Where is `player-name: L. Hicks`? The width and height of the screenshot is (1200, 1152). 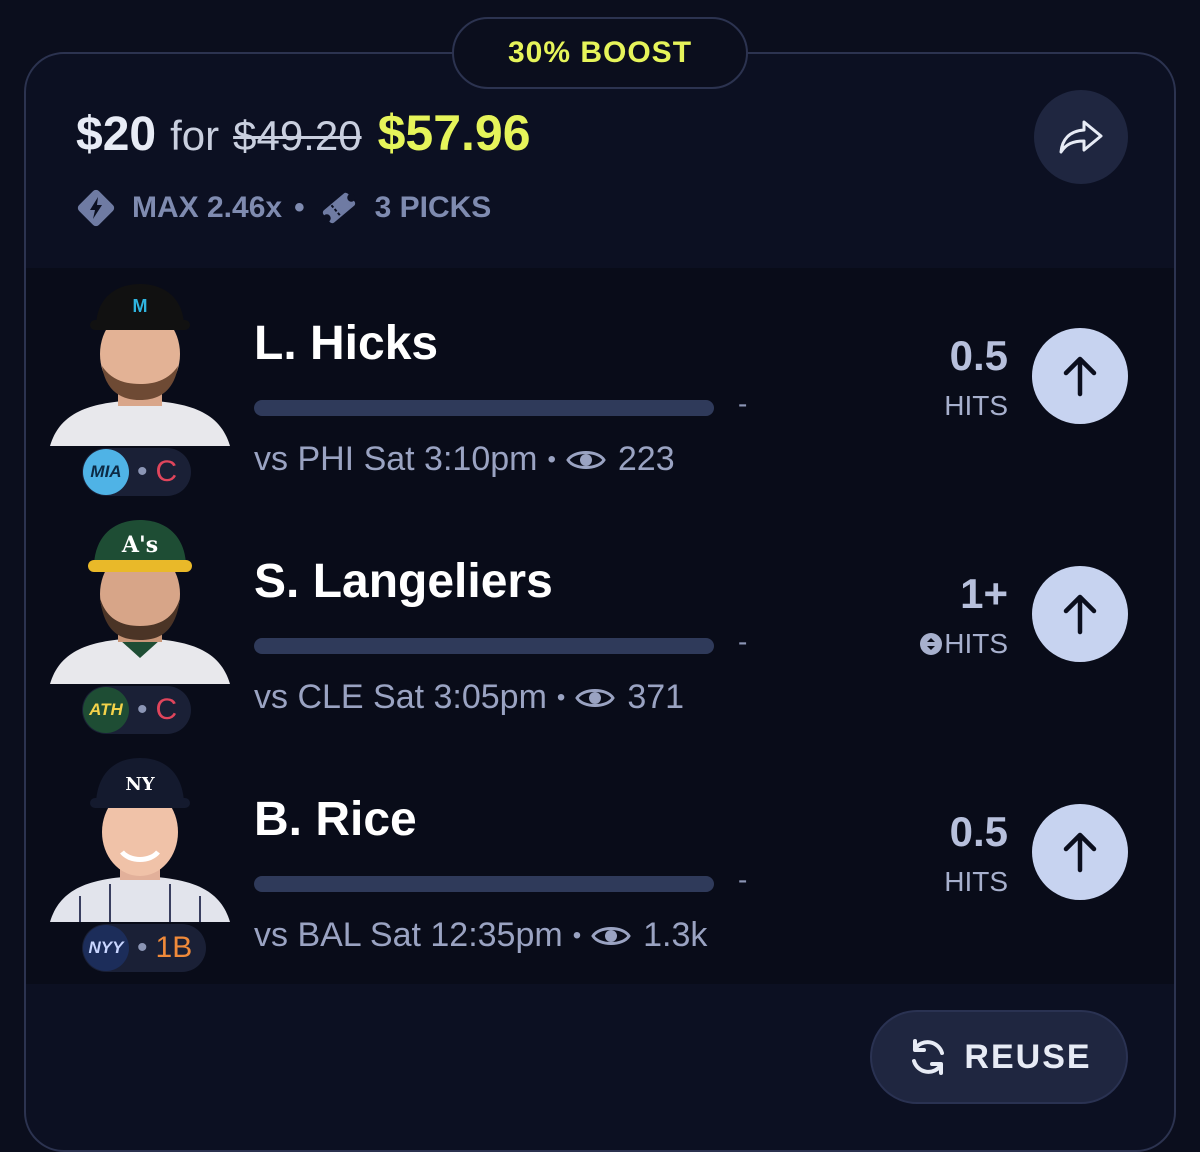
player-name: L. Hicks is located at coordinates (346, 343).